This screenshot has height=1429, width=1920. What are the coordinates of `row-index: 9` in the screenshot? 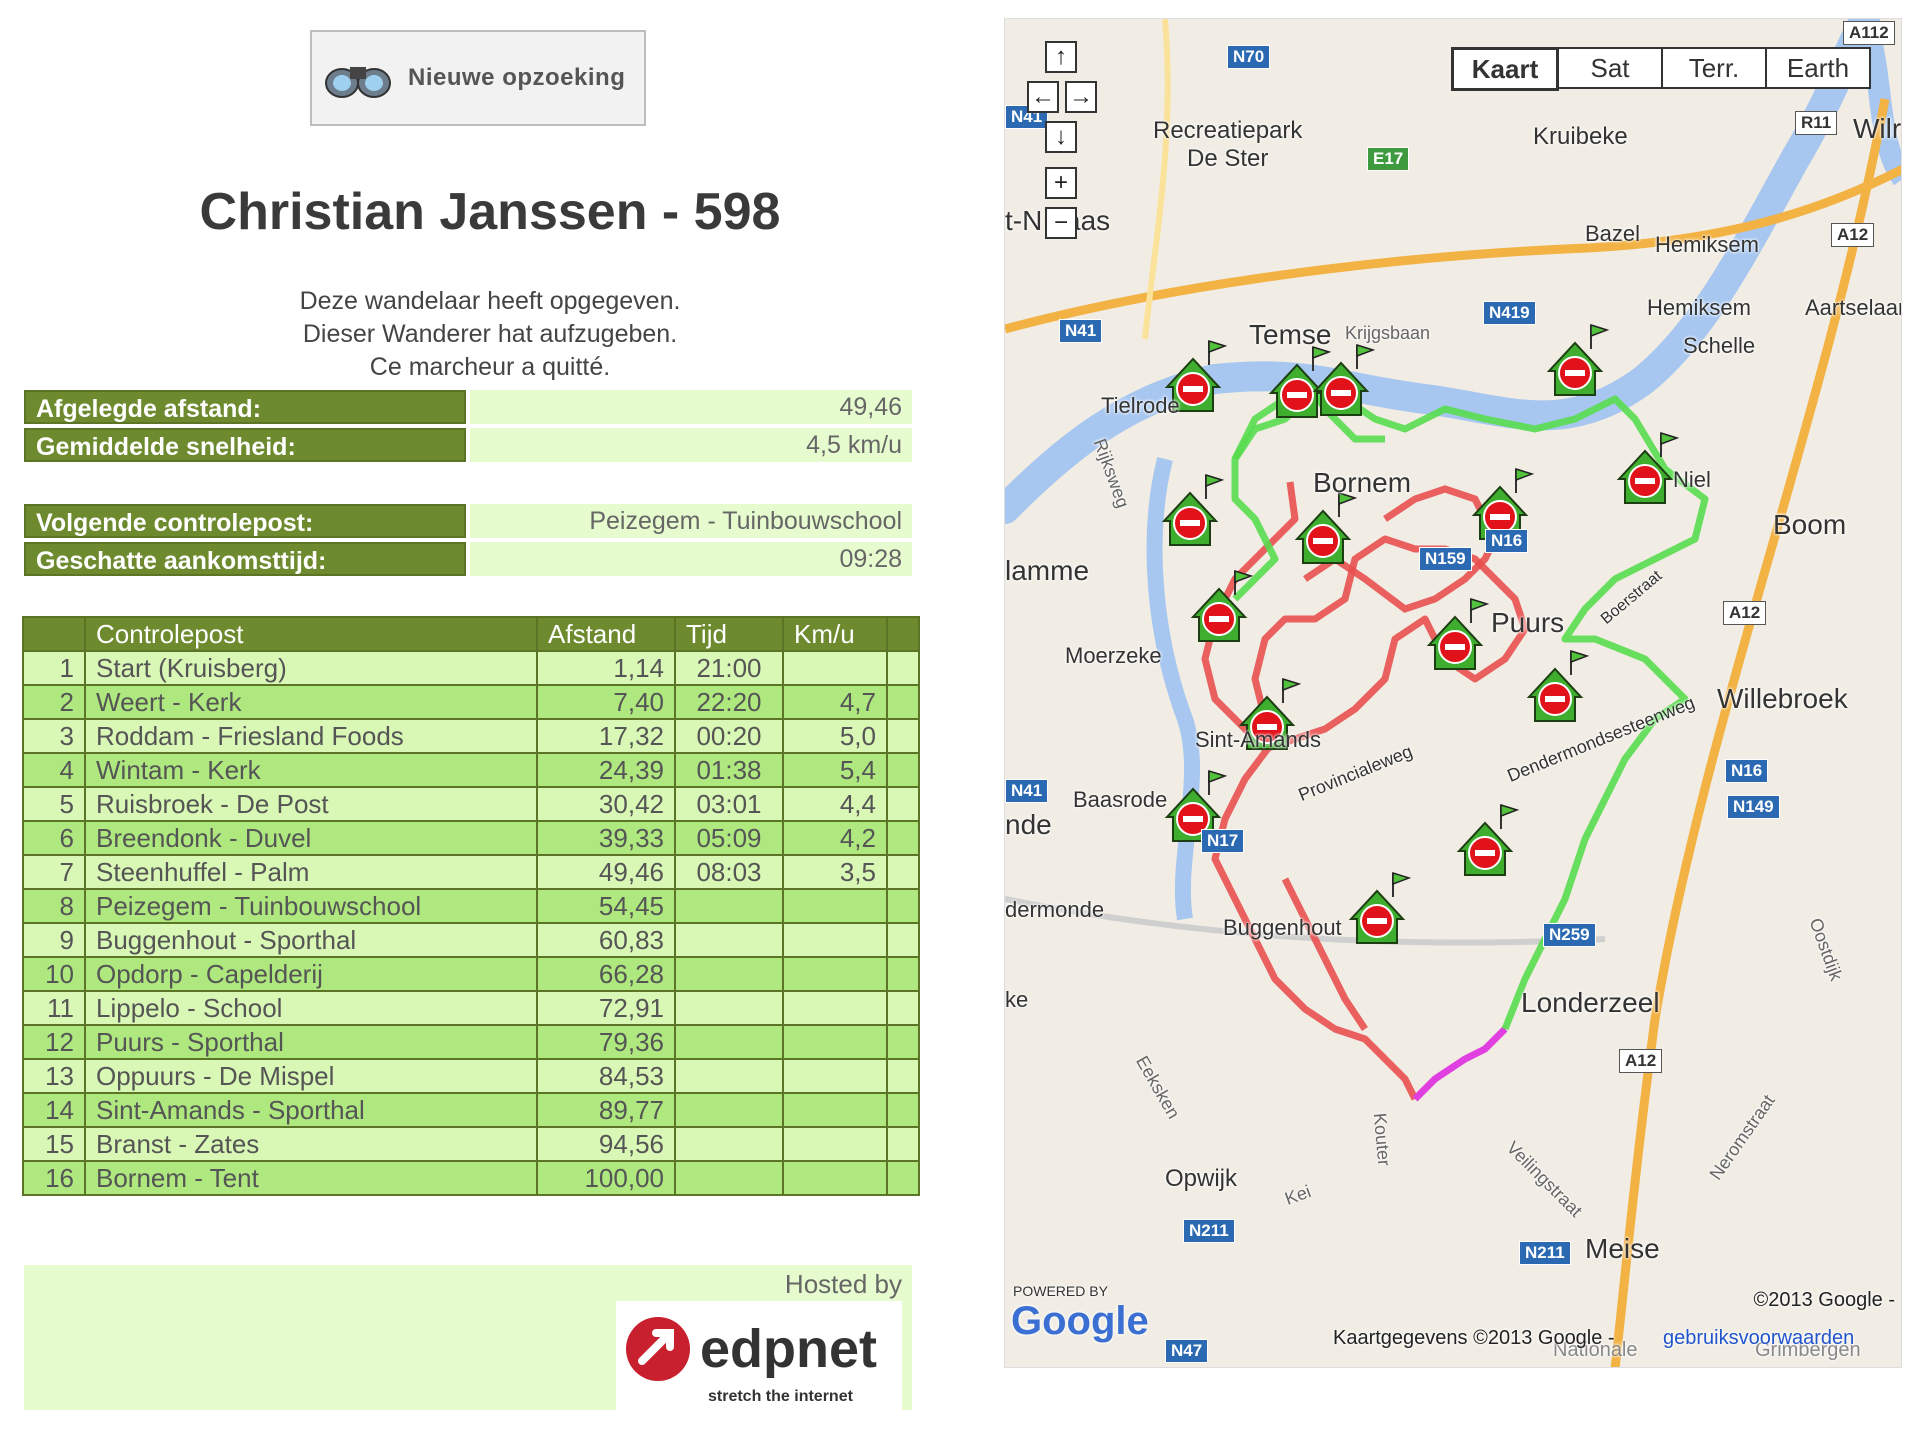 It's located at (54, 940).